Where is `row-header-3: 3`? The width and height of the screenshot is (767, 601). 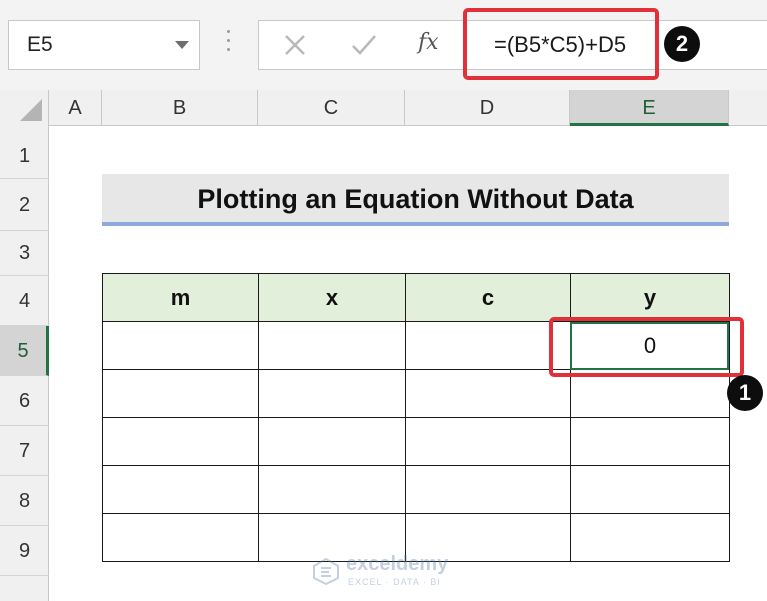
row-header-3: 3 is located at coordinates (24, 253).